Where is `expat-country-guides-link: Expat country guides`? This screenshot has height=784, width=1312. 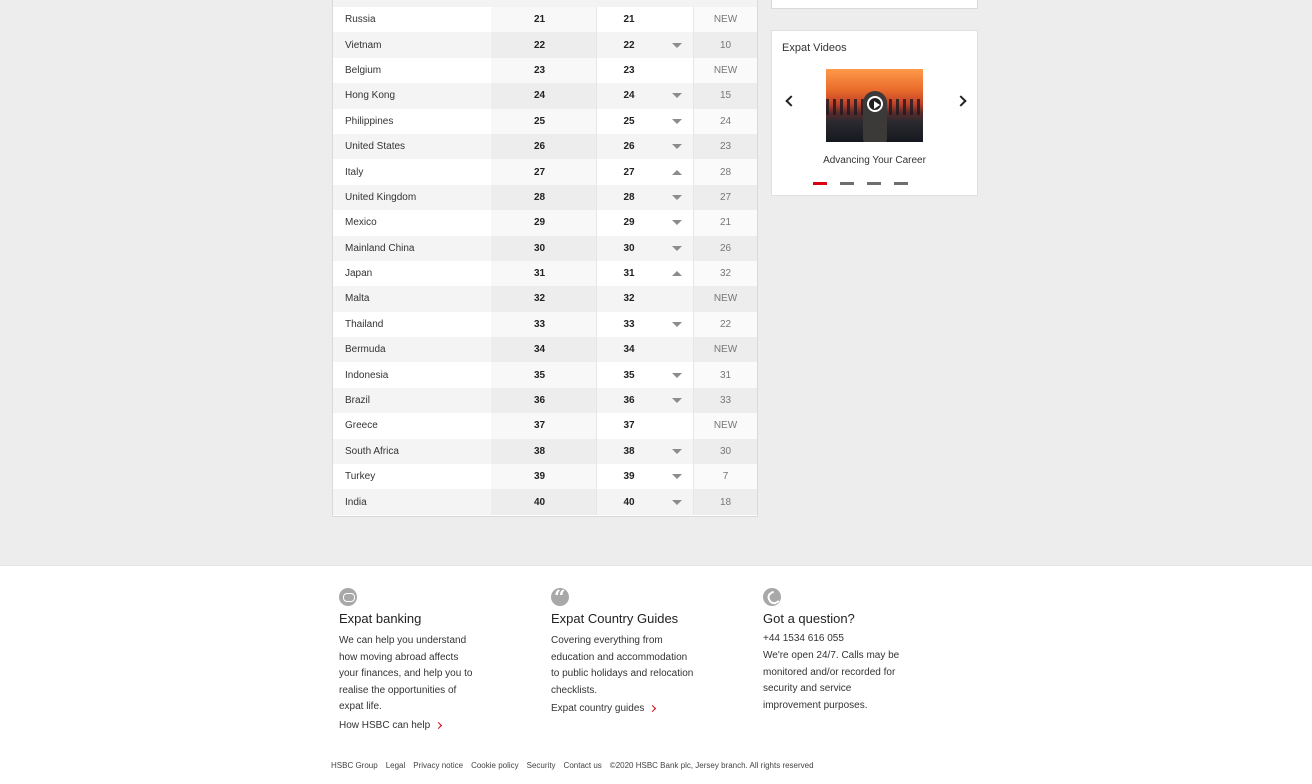 expat-country-guides-link: Expat country guides is located at coordinates (626, 708).